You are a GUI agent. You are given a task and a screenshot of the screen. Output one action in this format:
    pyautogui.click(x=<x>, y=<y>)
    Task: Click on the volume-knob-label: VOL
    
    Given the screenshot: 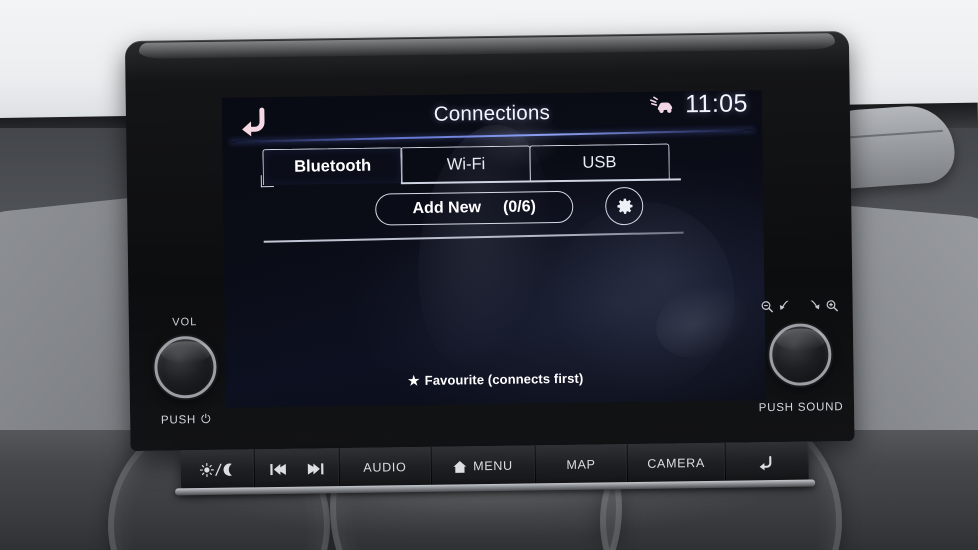 What is the action you would take?
    pyautogui.click(x=185, y=322)
    